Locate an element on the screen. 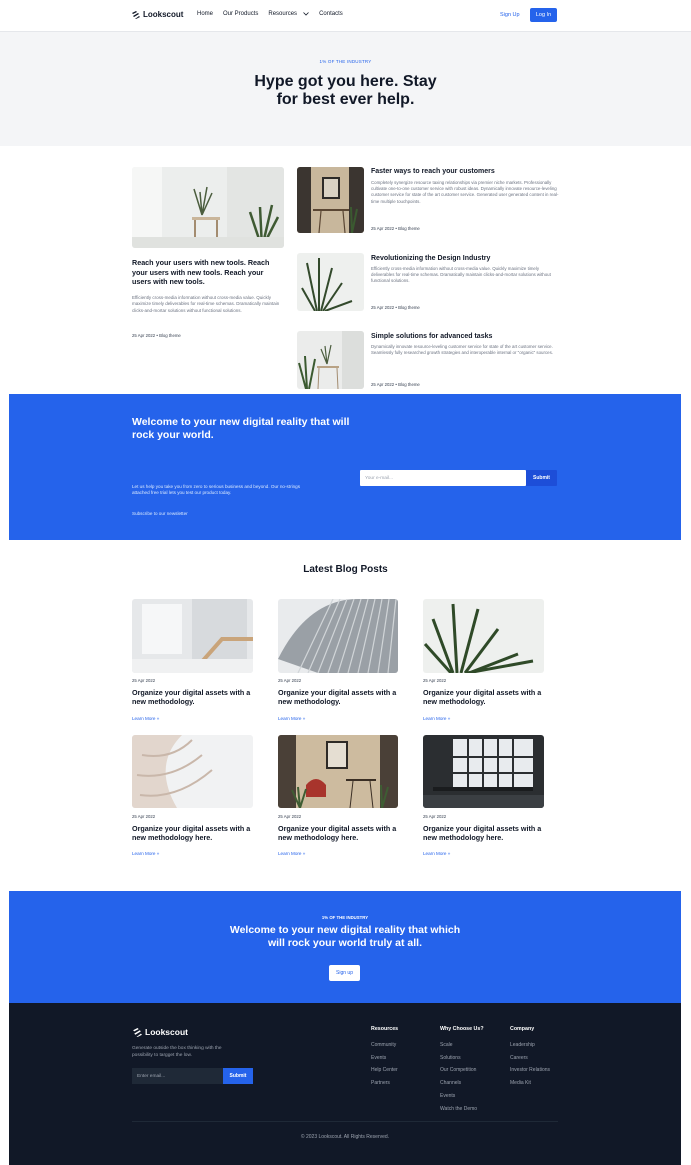 The image size is (691, 1165). footer-link: Community is located at coordinates (384, 1045).